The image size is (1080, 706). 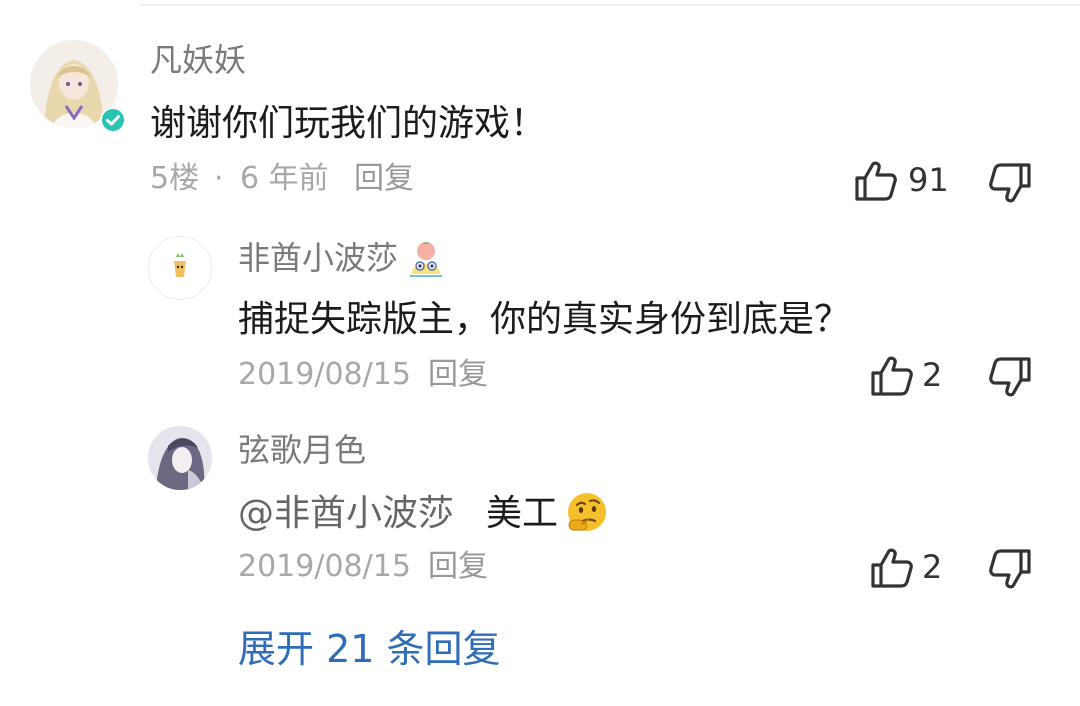 What do you see at coordinates (932, 567) in the screenshot?
I see `reply2-like-count: 2` at bounding box center [932, 567].